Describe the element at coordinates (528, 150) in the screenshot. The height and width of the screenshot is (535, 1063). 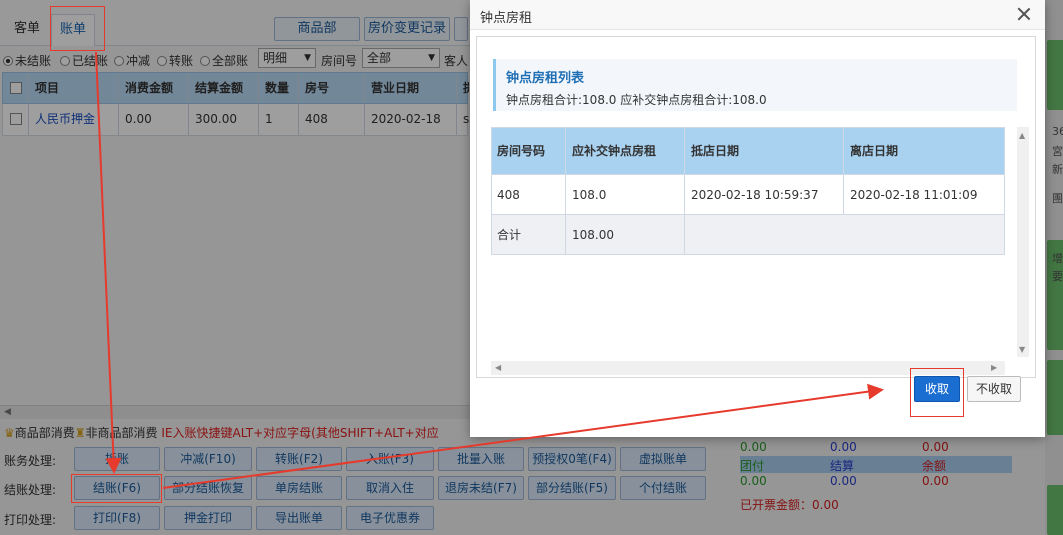
I see `col-room-number: 房间号码` at that location.